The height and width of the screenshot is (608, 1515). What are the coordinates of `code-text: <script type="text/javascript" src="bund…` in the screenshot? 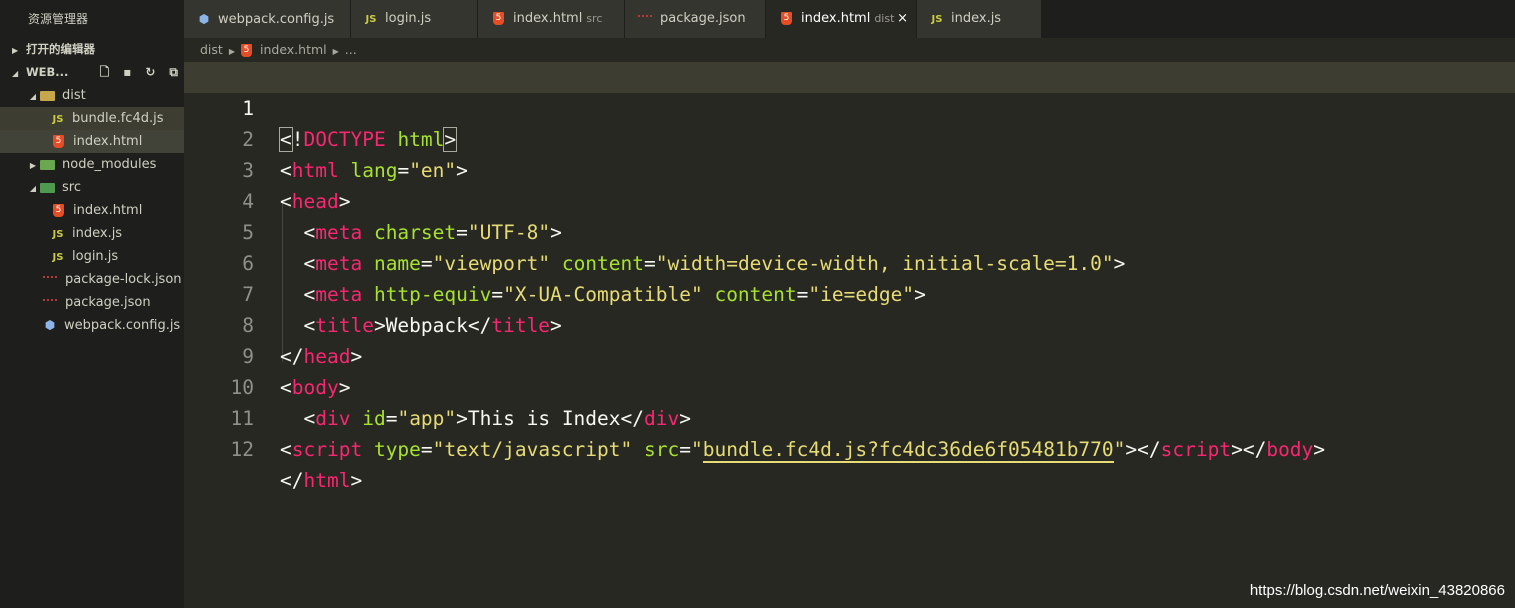 It's located at (803, 450).